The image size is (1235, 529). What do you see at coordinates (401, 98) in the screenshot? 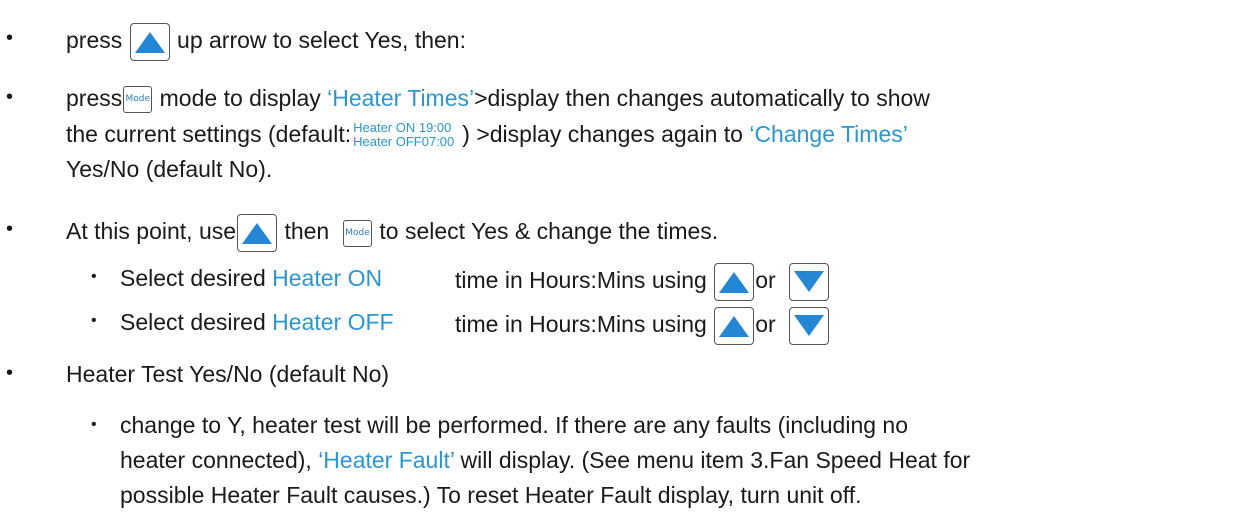
I see `heater-times-label: ‘Heater Times’` at bounding box center [401, 98].